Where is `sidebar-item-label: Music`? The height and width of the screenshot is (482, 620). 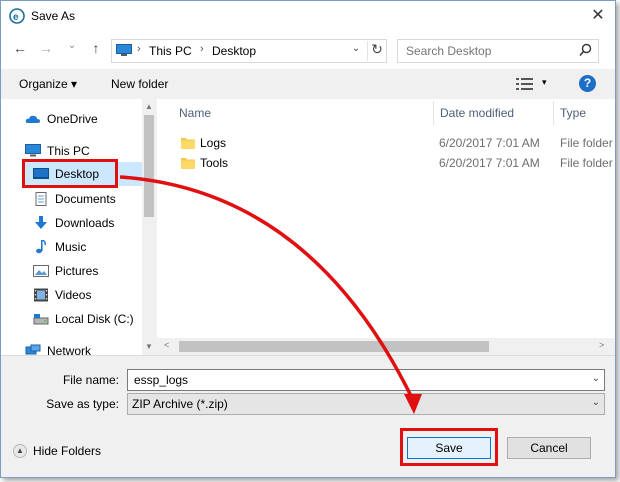
sidebar-item-label: Music is located at coordinates (71, 247).